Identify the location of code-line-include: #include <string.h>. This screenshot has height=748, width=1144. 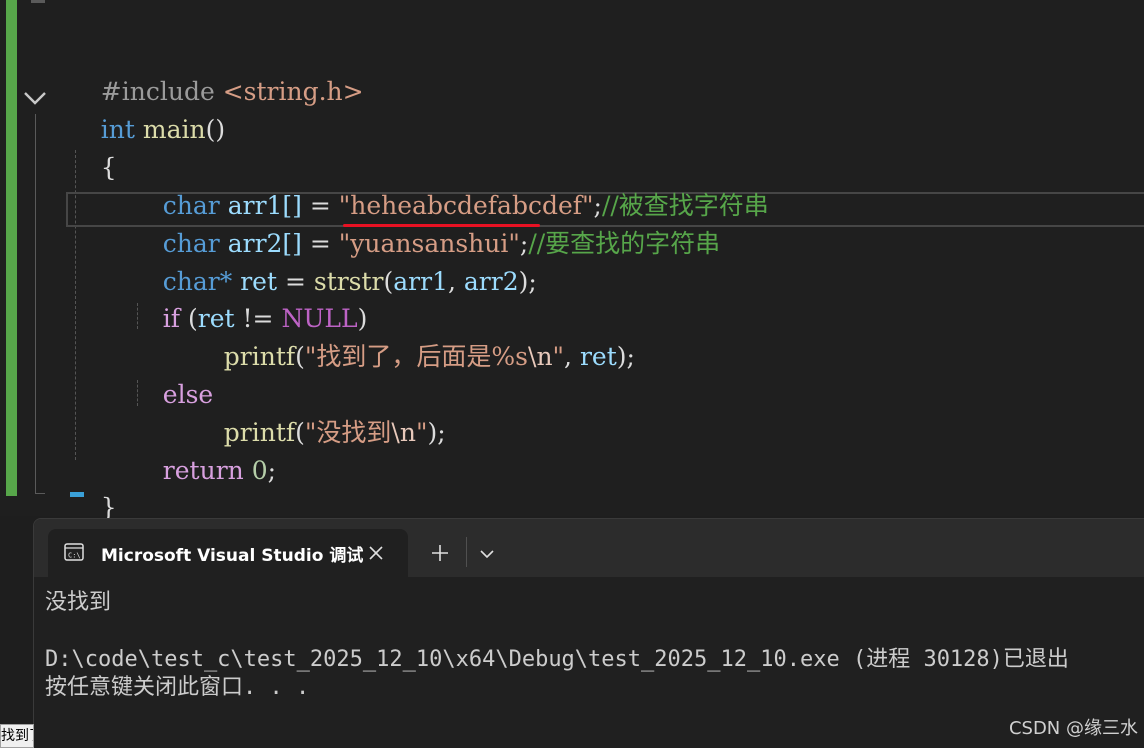
(216, 75).